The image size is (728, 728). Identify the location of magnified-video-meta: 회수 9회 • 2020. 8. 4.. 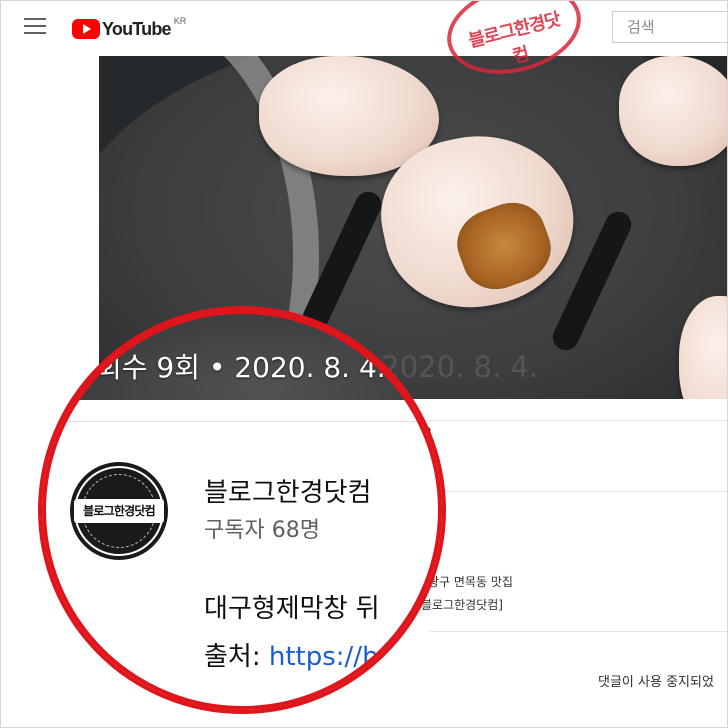
(241, 367).